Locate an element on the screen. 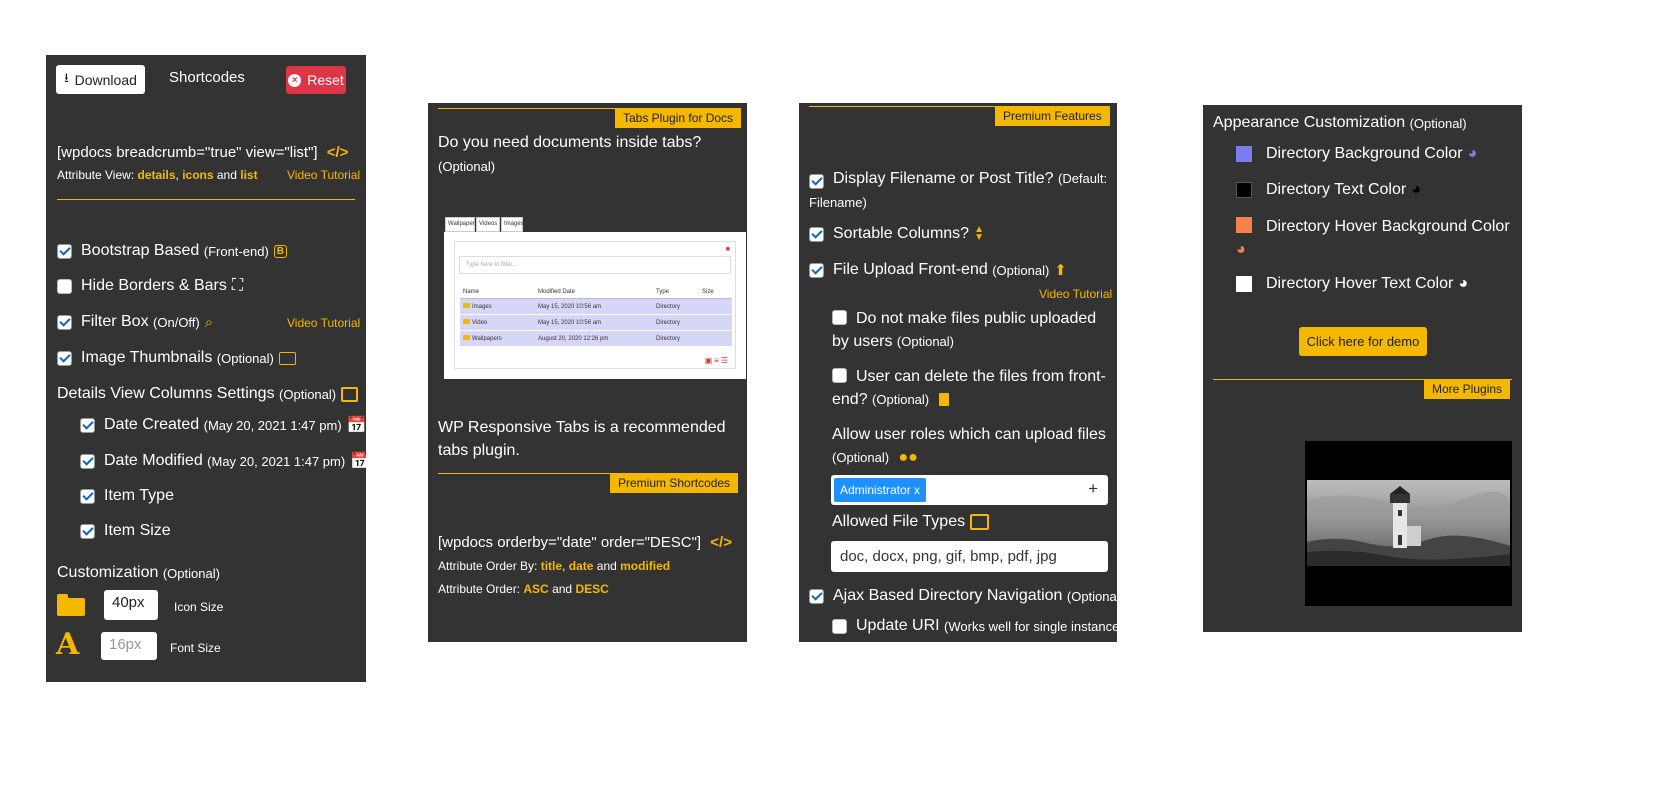  option-filter-box: Filter Box (On/Off) ⌕ is located at coordinates (135, 322).